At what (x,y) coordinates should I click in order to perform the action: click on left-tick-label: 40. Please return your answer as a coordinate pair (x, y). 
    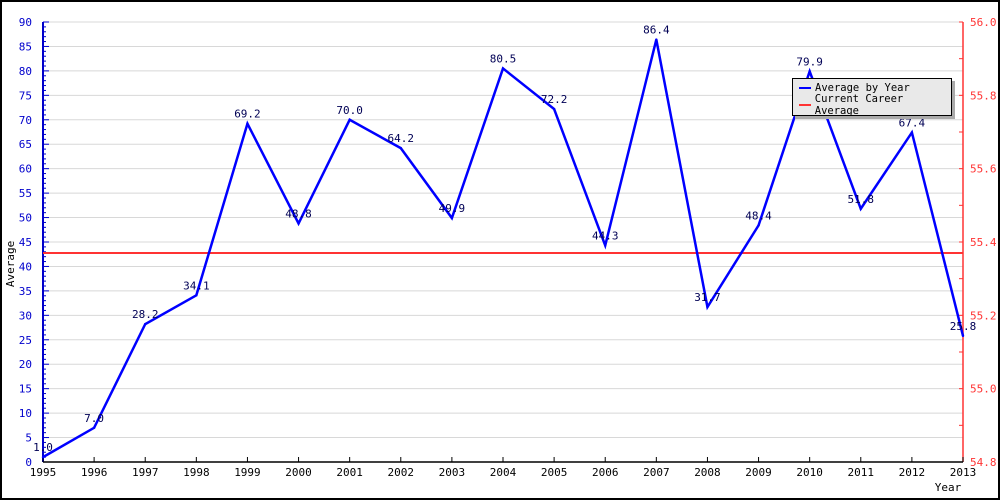
    Looking at the image, I should click on (25, 266).